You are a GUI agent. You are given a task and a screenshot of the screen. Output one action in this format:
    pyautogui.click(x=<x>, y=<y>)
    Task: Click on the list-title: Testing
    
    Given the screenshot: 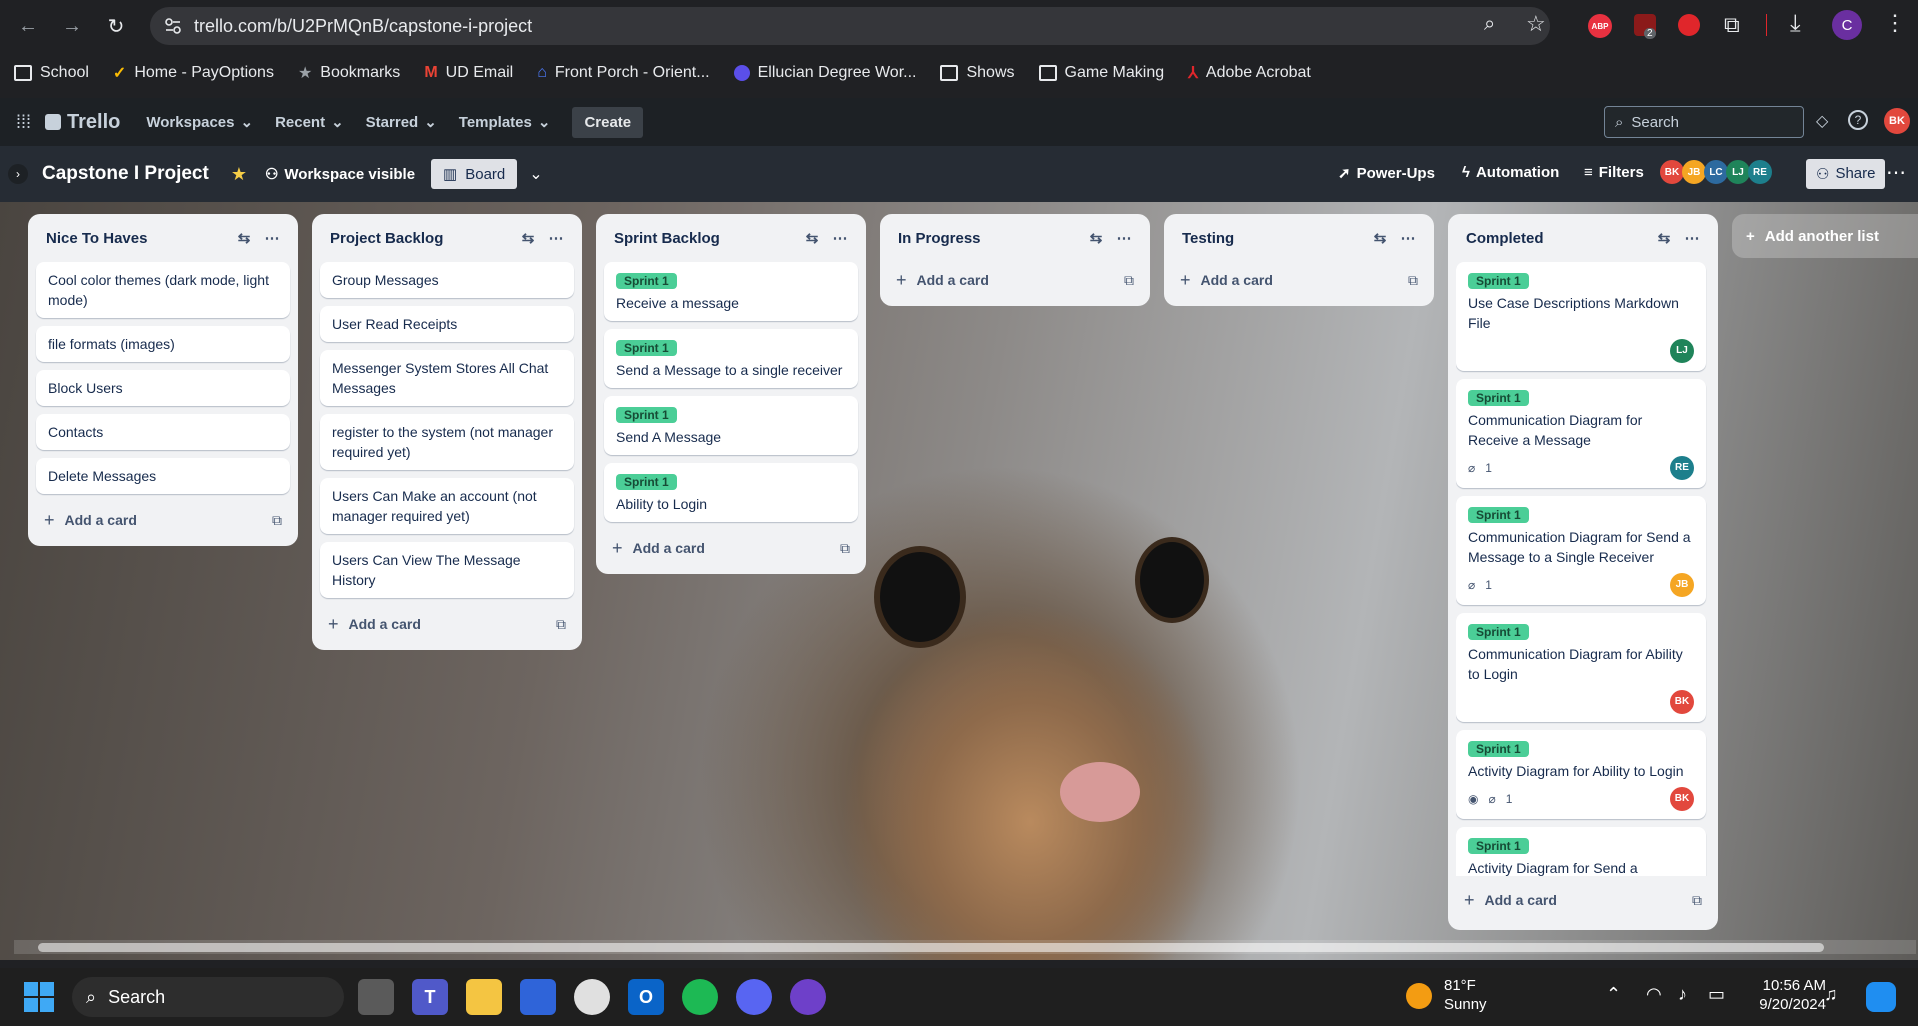 What is the action you would take?
    pyautogui.click(x=1274, y=238)
    